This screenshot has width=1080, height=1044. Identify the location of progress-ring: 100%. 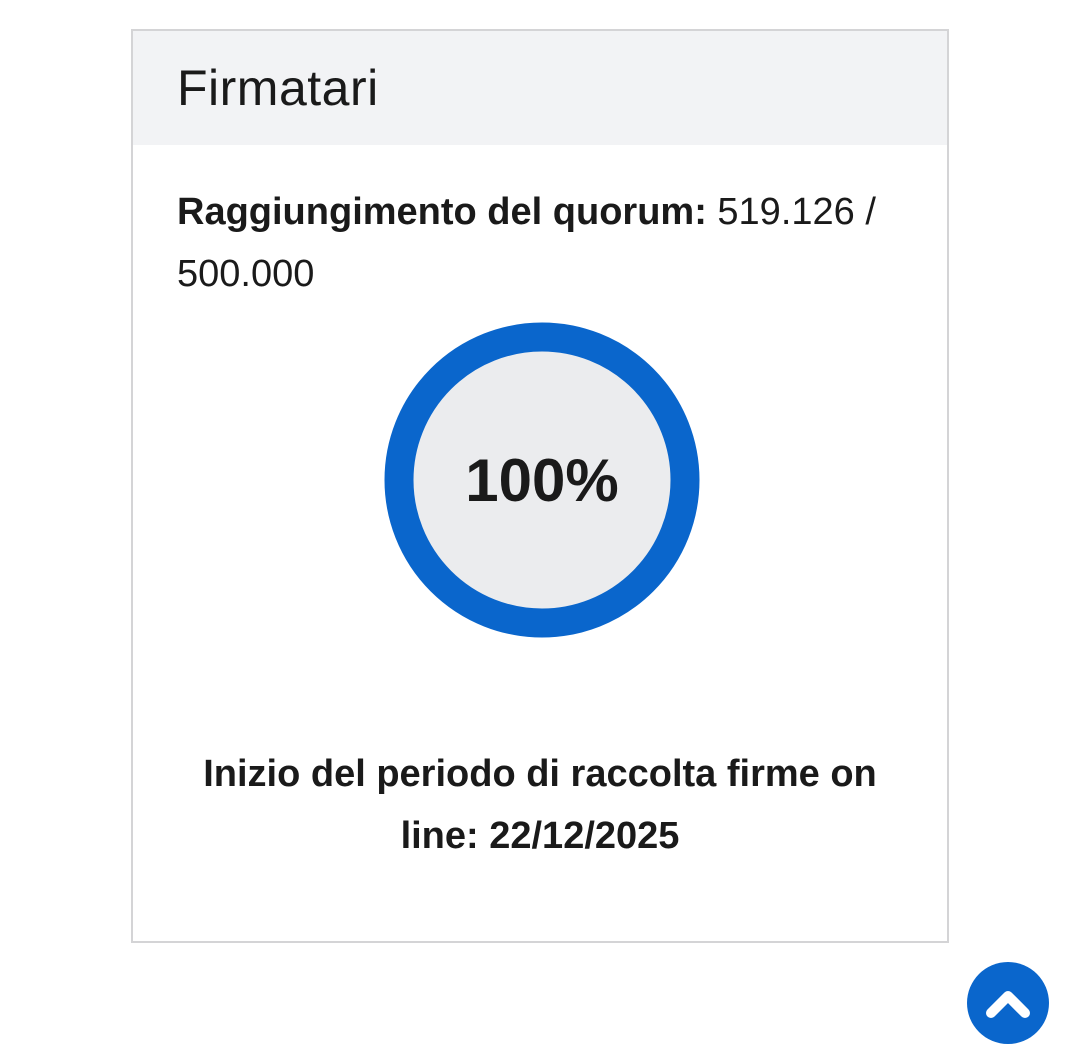
(542, 480).